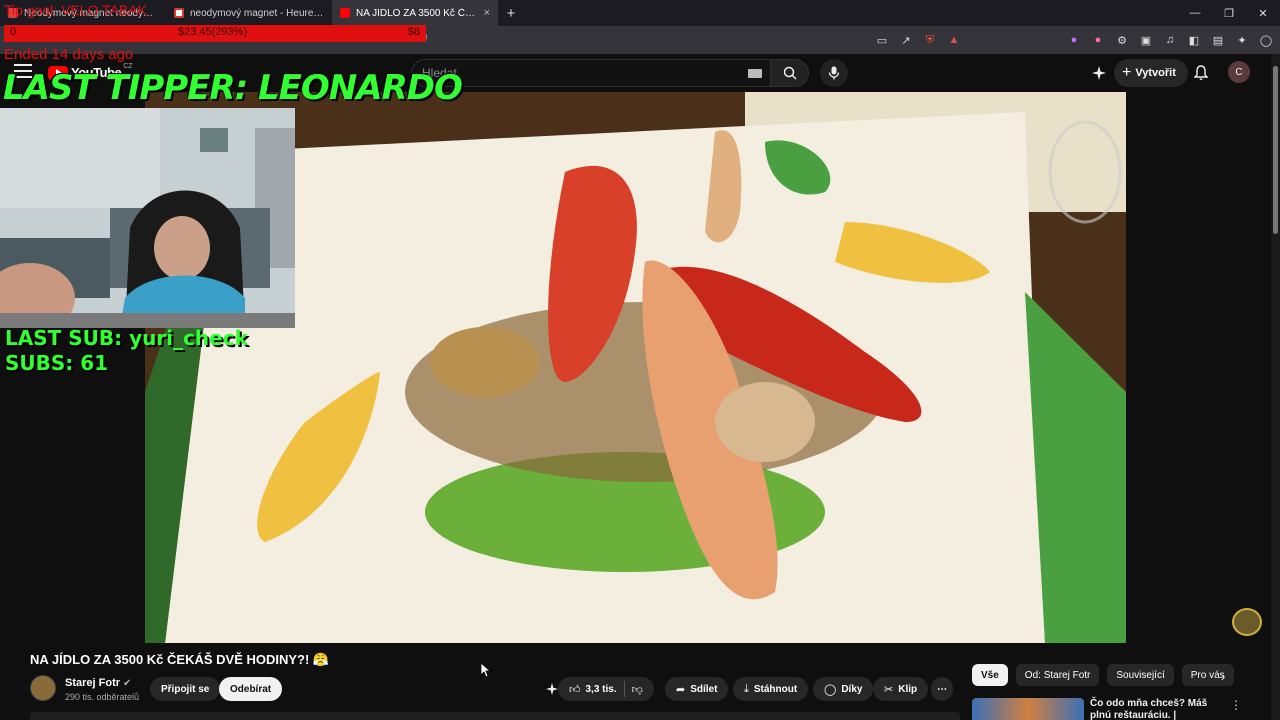 This screenshot has height=720, width=1280. Describe the element at coordinates (487, 13) in the screenshot. I see `close-tab-icon: ×` at that location.